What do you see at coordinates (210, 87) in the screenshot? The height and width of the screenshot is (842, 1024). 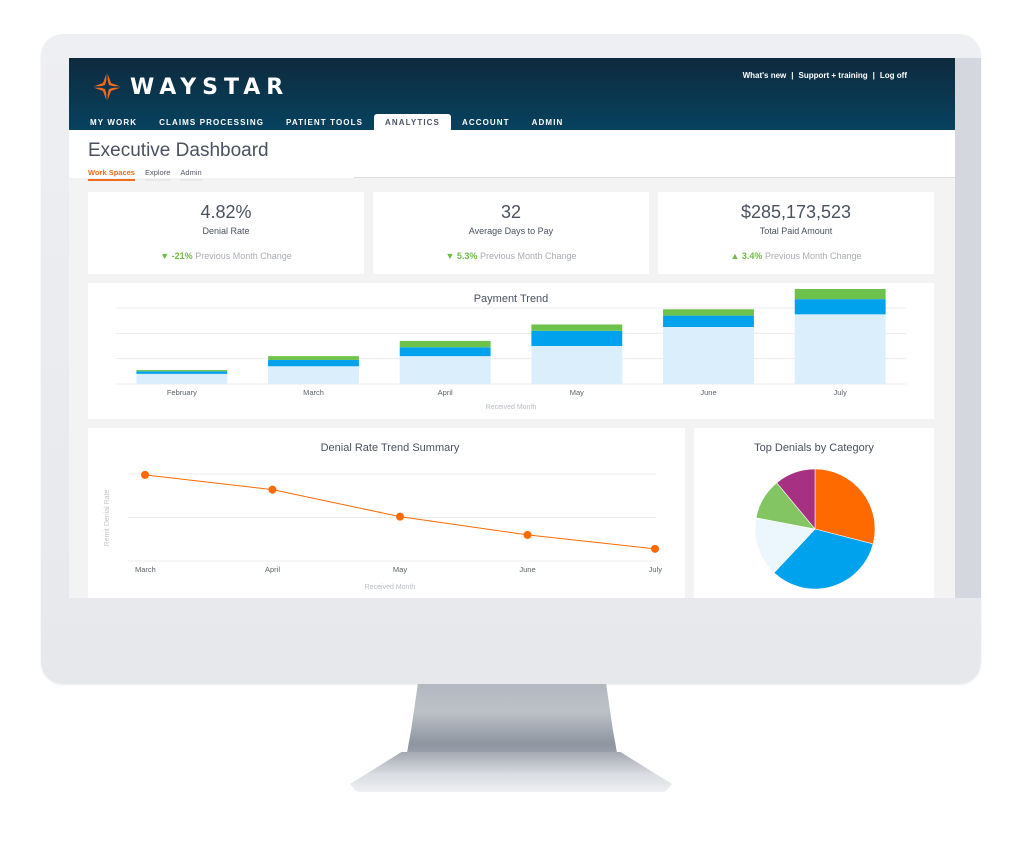 I see `brand-name: WAYSTAR` at bounding box center [210, 87].